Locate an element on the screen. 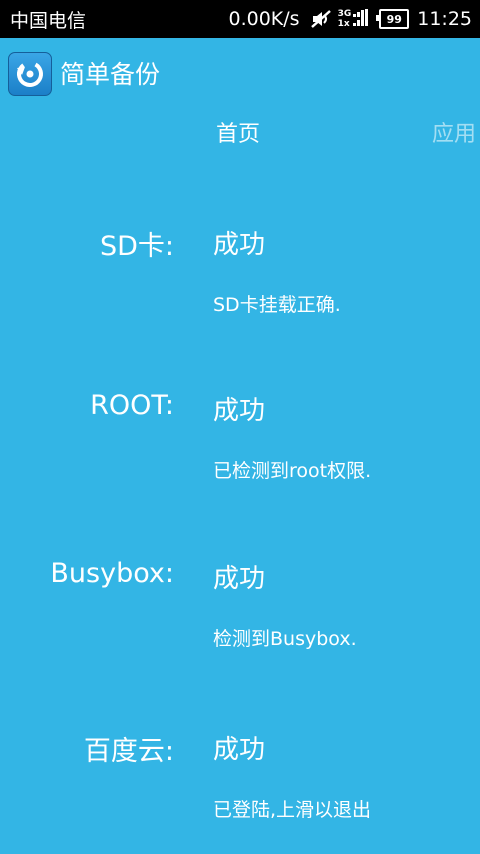 This screenshot has width=480, height=854. battery-level: 99 is located at coordinates (394, 19).